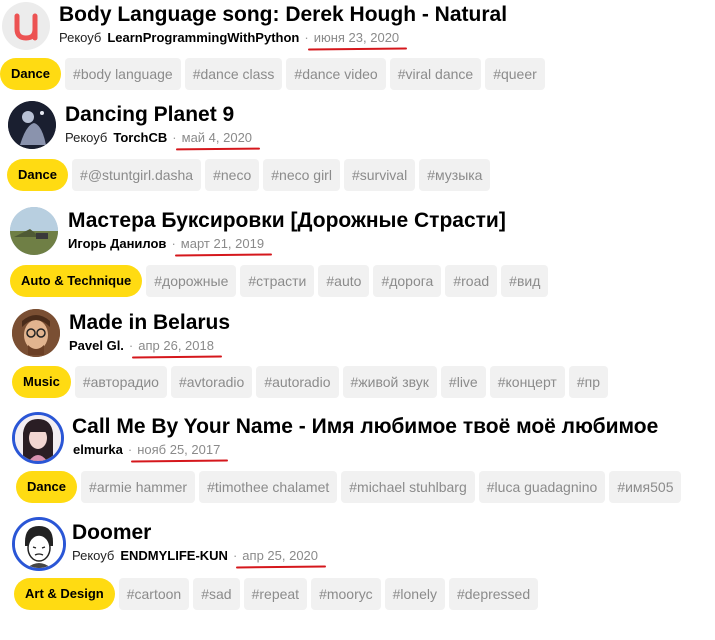  I want to click on category-badge: Music, so click(41, 382).